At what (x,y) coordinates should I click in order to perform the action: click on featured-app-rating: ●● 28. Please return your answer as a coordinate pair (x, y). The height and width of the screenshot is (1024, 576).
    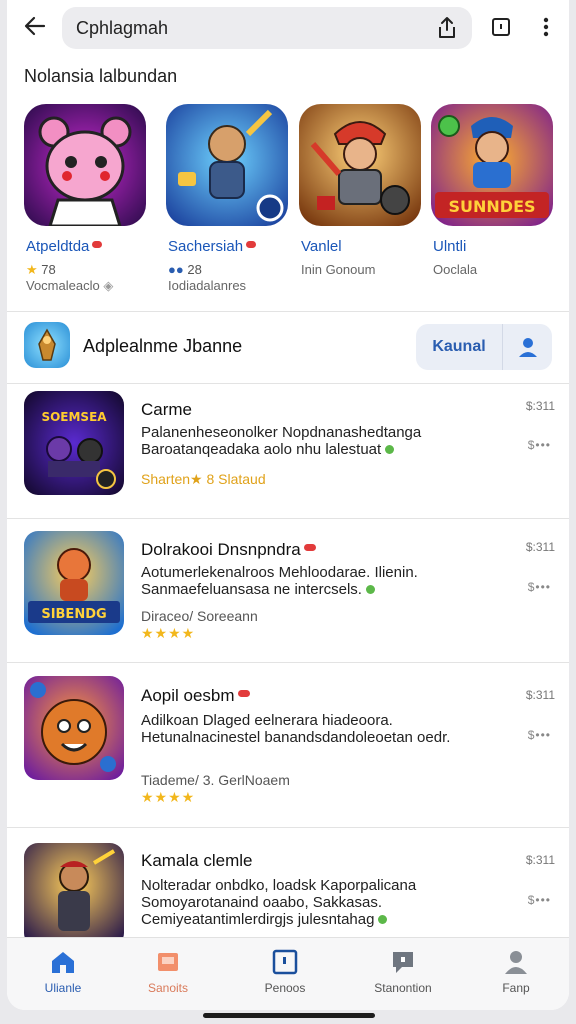
    Looking at the image, I should click on (185, 269).